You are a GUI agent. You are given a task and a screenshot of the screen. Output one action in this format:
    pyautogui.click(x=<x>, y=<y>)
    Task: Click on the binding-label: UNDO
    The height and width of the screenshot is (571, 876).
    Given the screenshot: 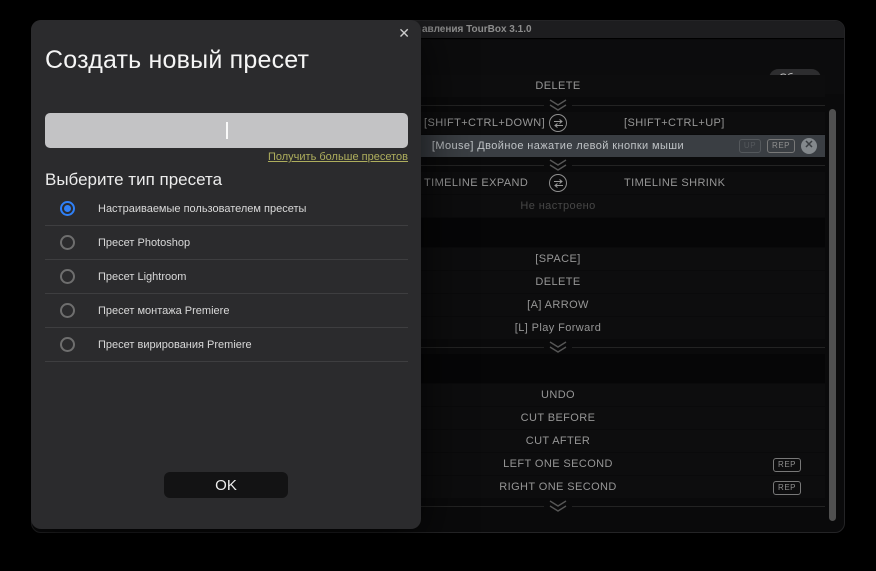 What is the action you would take?
    pyautogui.click(x=558, y=395)
    